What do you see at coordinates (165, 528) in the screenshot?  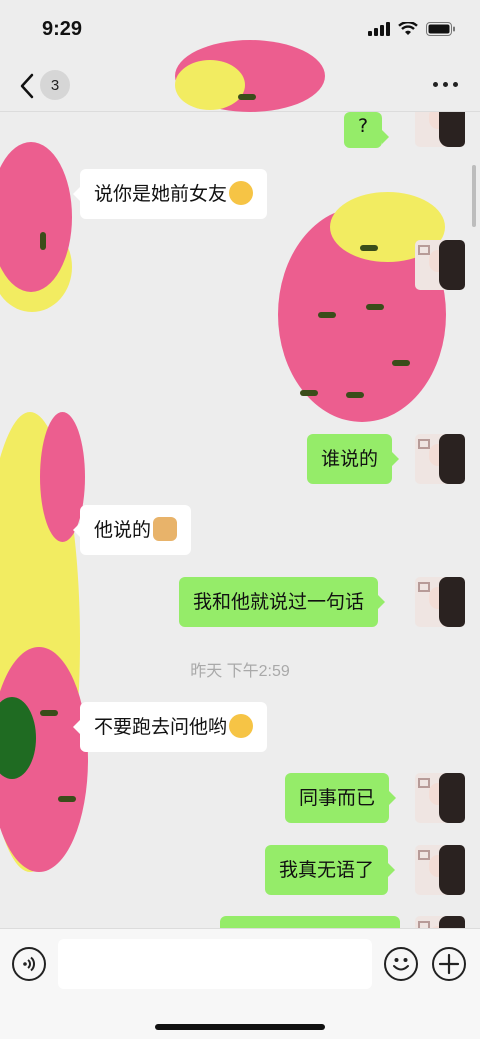 I see `dog-face-emoji-icon` at bounding box center [165, 528].